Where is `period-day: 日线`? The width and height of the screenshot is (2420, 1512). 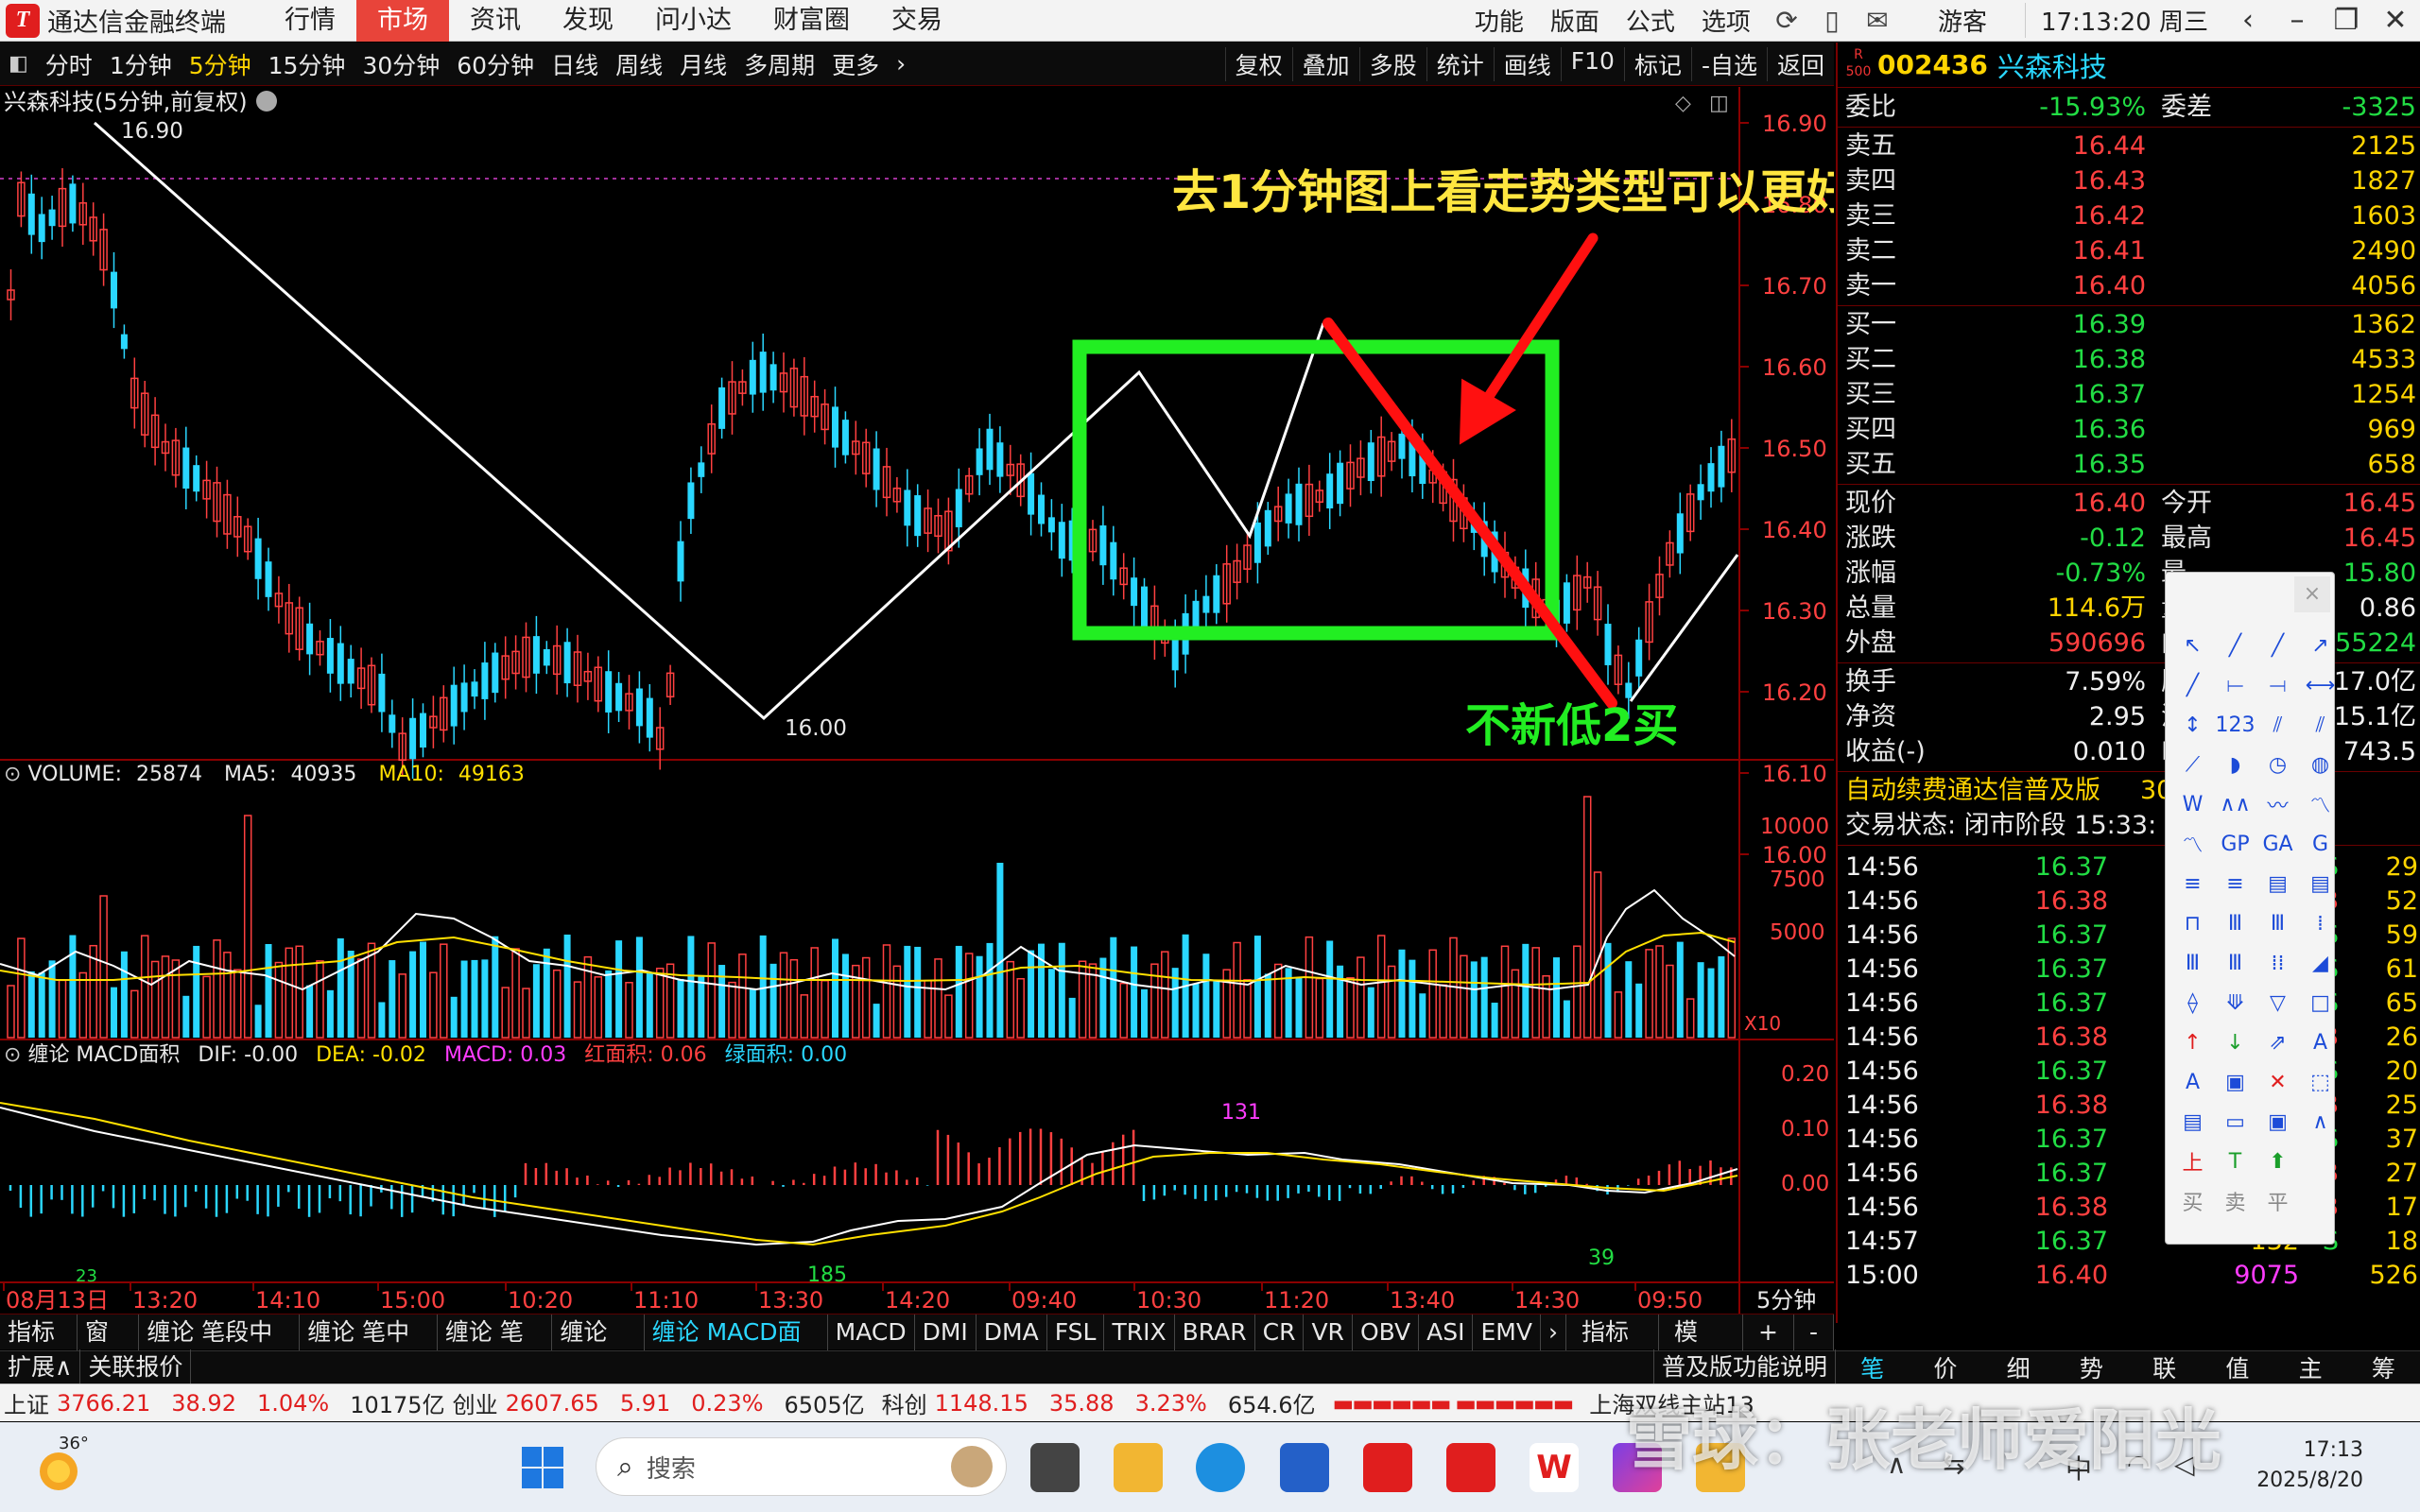
period-day: 日线 is located at coordinates (575, 64).